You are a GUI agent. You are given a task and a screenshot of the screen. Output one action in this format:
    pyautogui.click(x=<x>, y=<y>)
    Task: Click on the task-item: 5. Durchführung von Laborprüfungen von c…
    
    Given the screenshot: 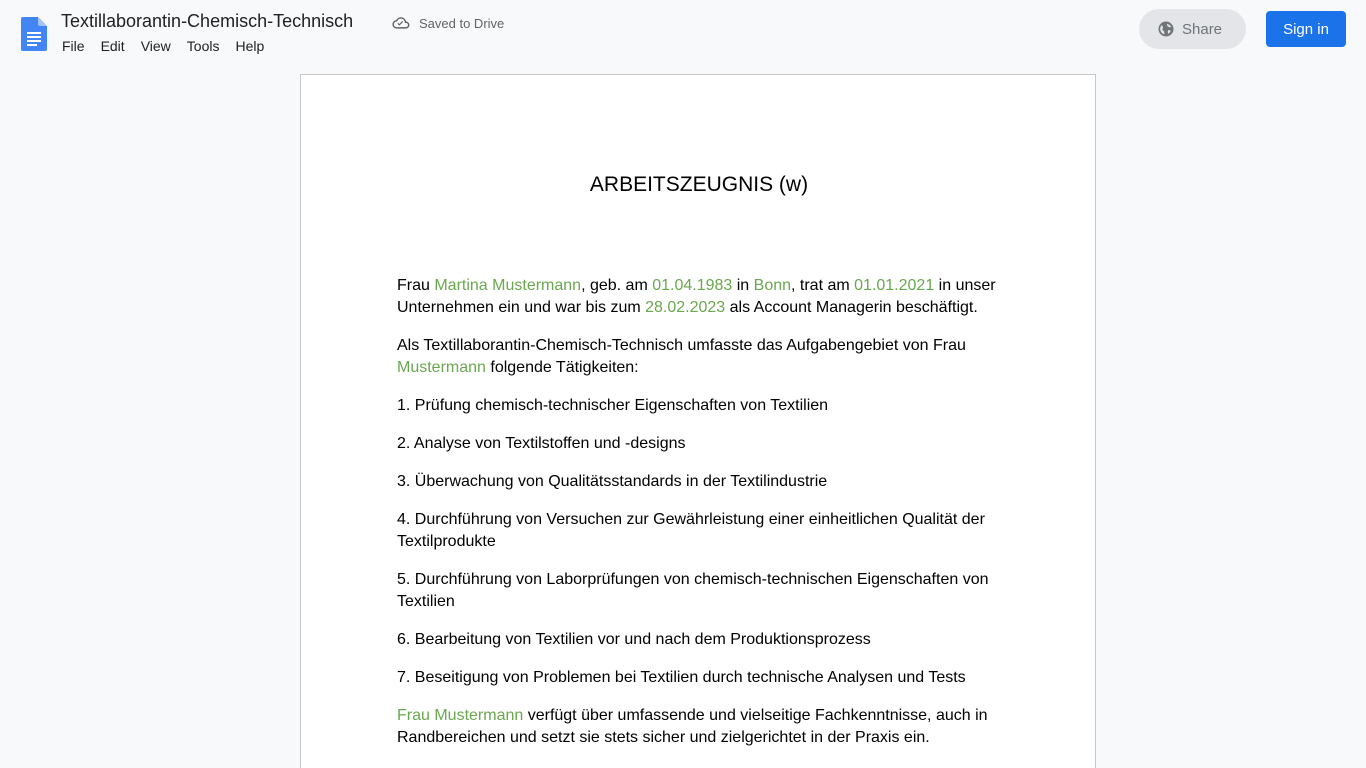 What is the action you would take?
    pyautogui.click(x=693, y=590)
    